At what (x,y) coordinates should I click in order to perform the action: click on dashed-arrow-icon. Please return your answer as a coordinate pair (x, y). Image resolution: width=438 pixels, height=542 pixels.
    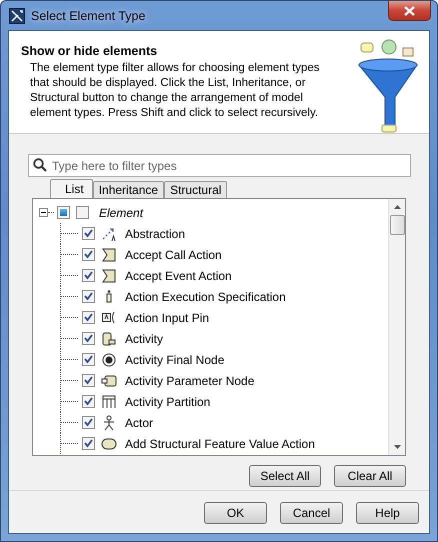
    Looking at the image, I should click on (109, 234).